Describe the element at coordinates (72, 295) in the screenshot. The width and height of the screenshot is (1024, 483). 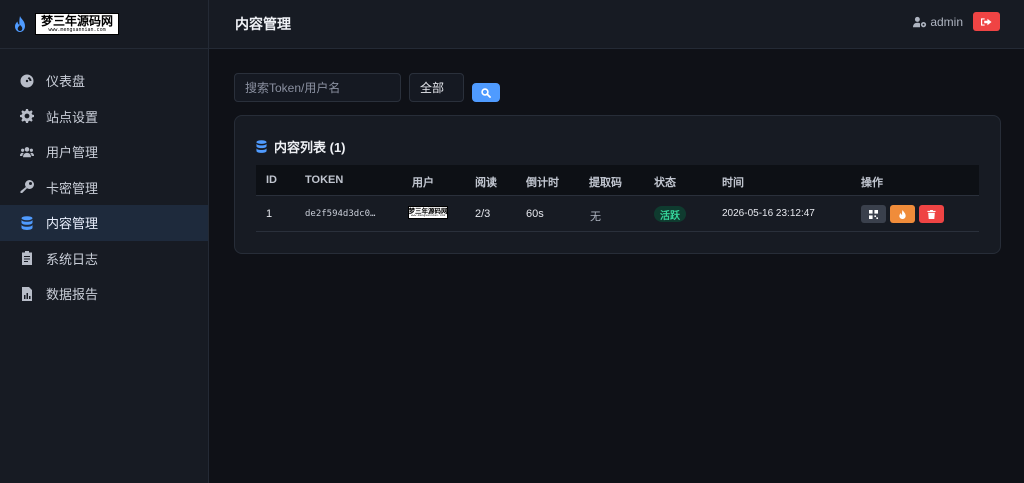
I see `sidebar-item-label: 数据报告` at that location.